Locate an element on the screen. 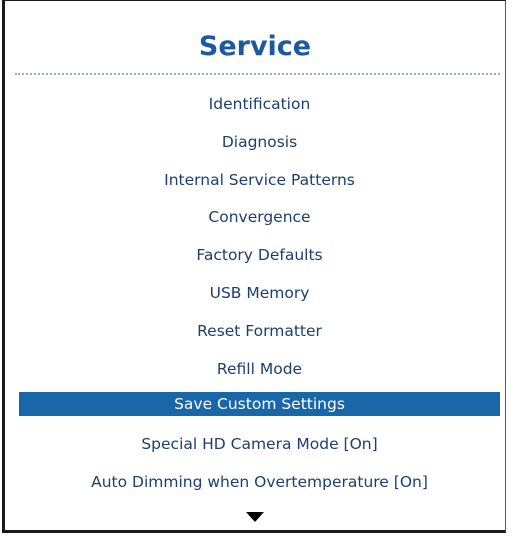 The image size is (515, 539). menu-item-special-hd-camera-mode: Special HD Camera Mode [On] is located at coordinates (259, 448).